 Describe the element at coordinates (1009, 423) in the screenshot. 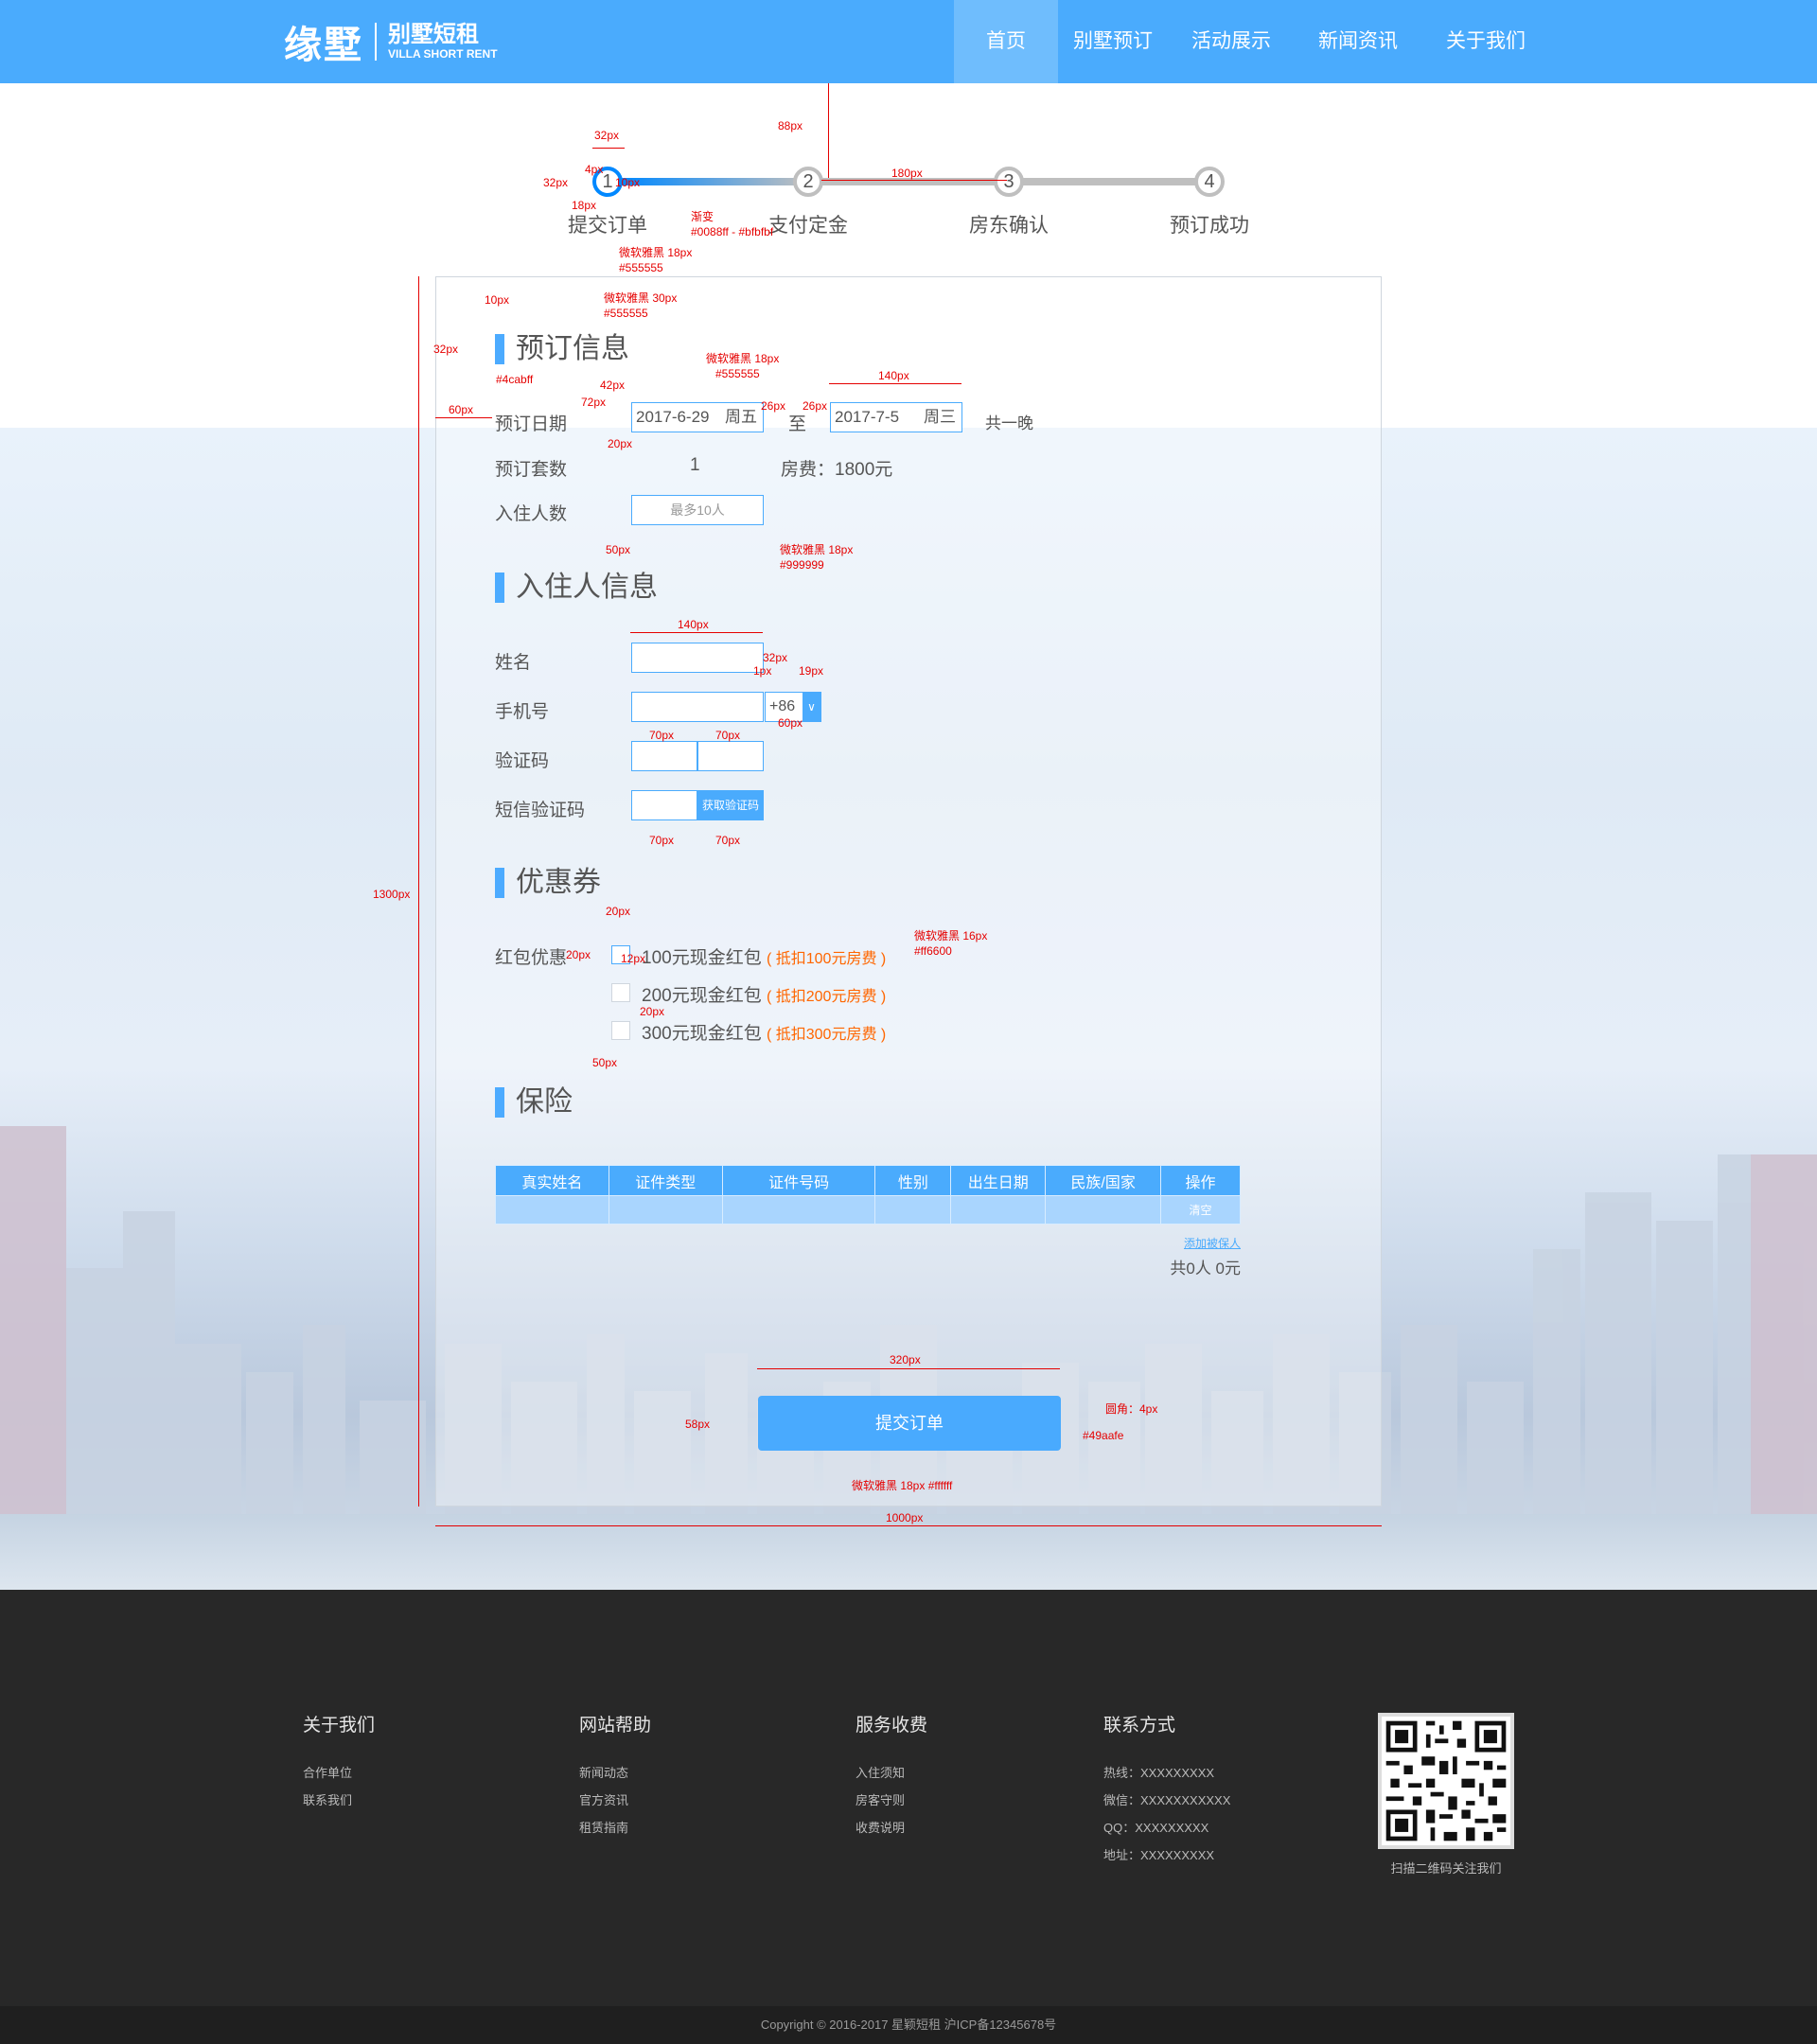

I see `nights-text: 共一晚` at that location.